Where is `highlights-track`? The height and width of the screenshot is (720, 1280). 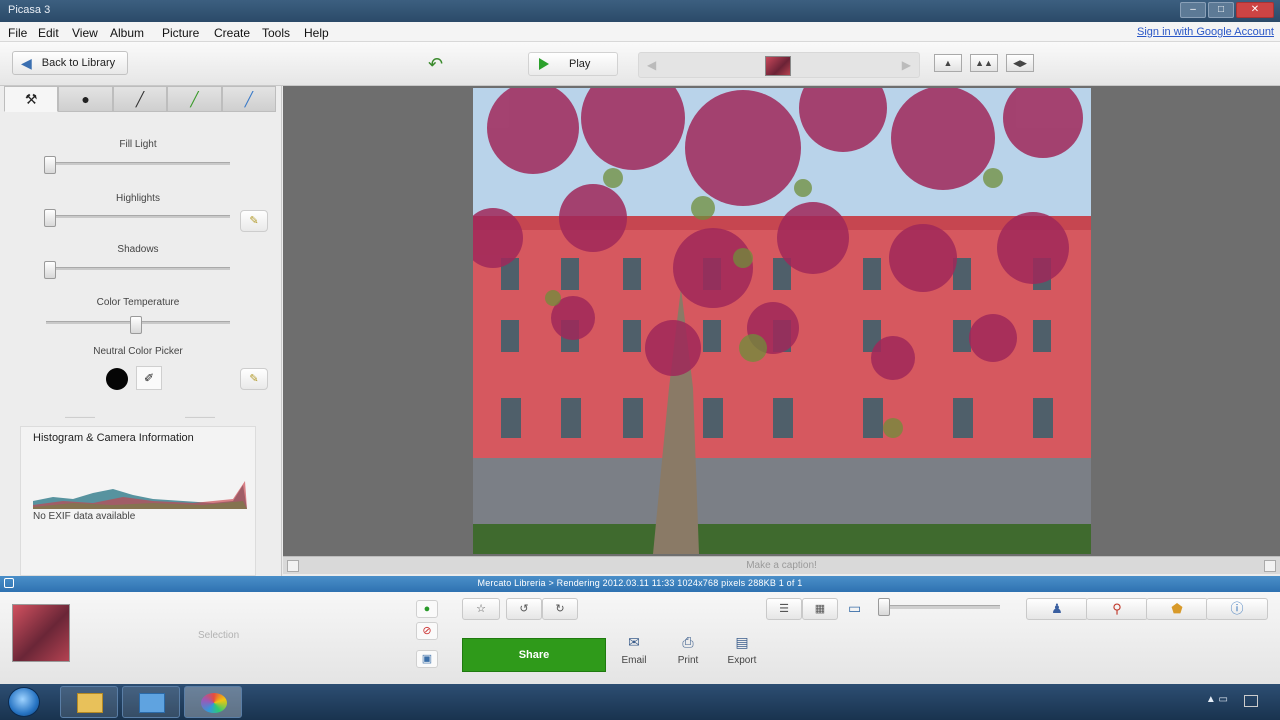 highlights-track is located at coordinates (138, 216).